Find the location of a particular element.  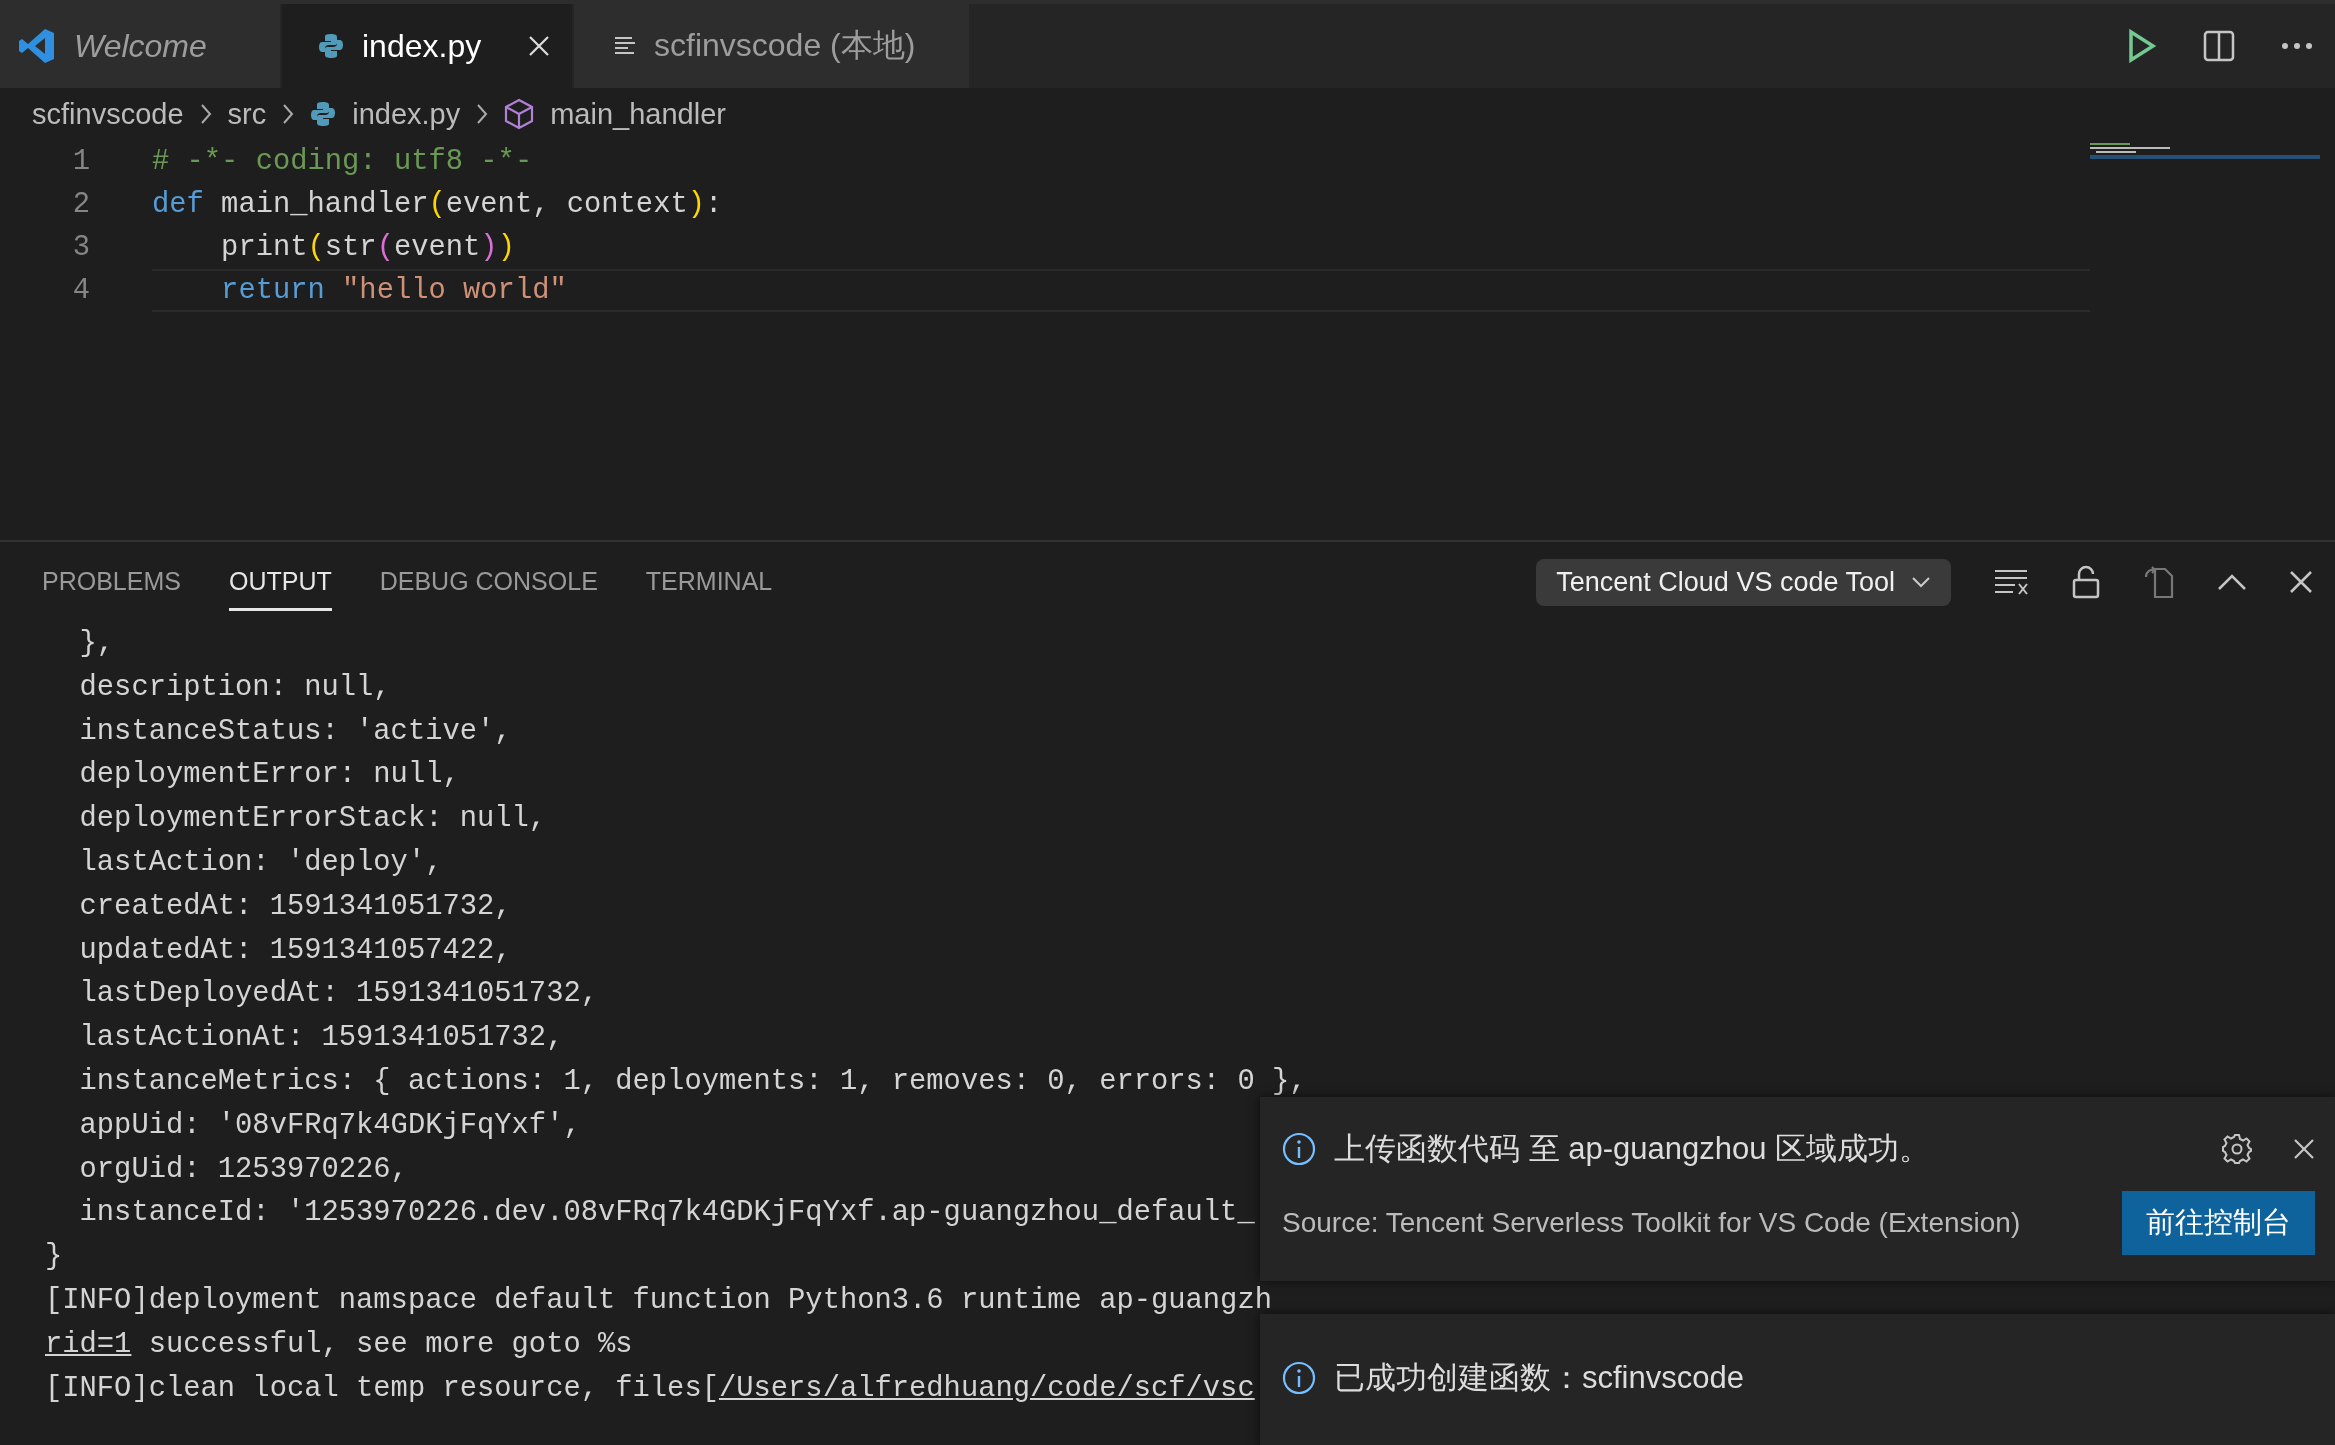

output-line: updatedAt: 1591341057422, is located at coordinates (295, 950).